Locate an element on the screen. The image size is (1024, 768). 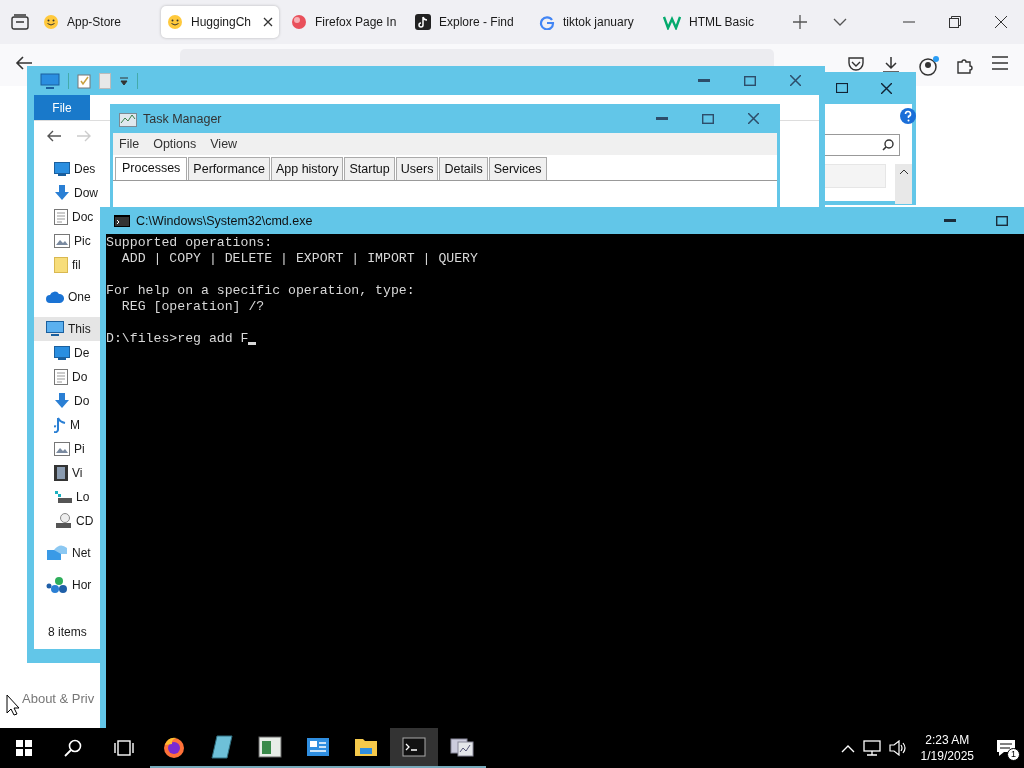
nav-item: Lo is located at coordinates (67, 497).